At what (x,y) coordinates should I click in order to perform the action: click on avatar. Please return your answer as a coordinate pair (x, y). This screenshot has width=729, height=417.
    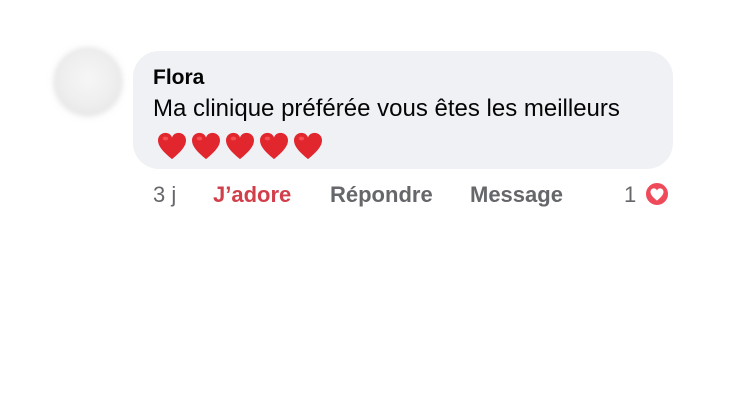
    Looking at the image, I should click on (88, 82).